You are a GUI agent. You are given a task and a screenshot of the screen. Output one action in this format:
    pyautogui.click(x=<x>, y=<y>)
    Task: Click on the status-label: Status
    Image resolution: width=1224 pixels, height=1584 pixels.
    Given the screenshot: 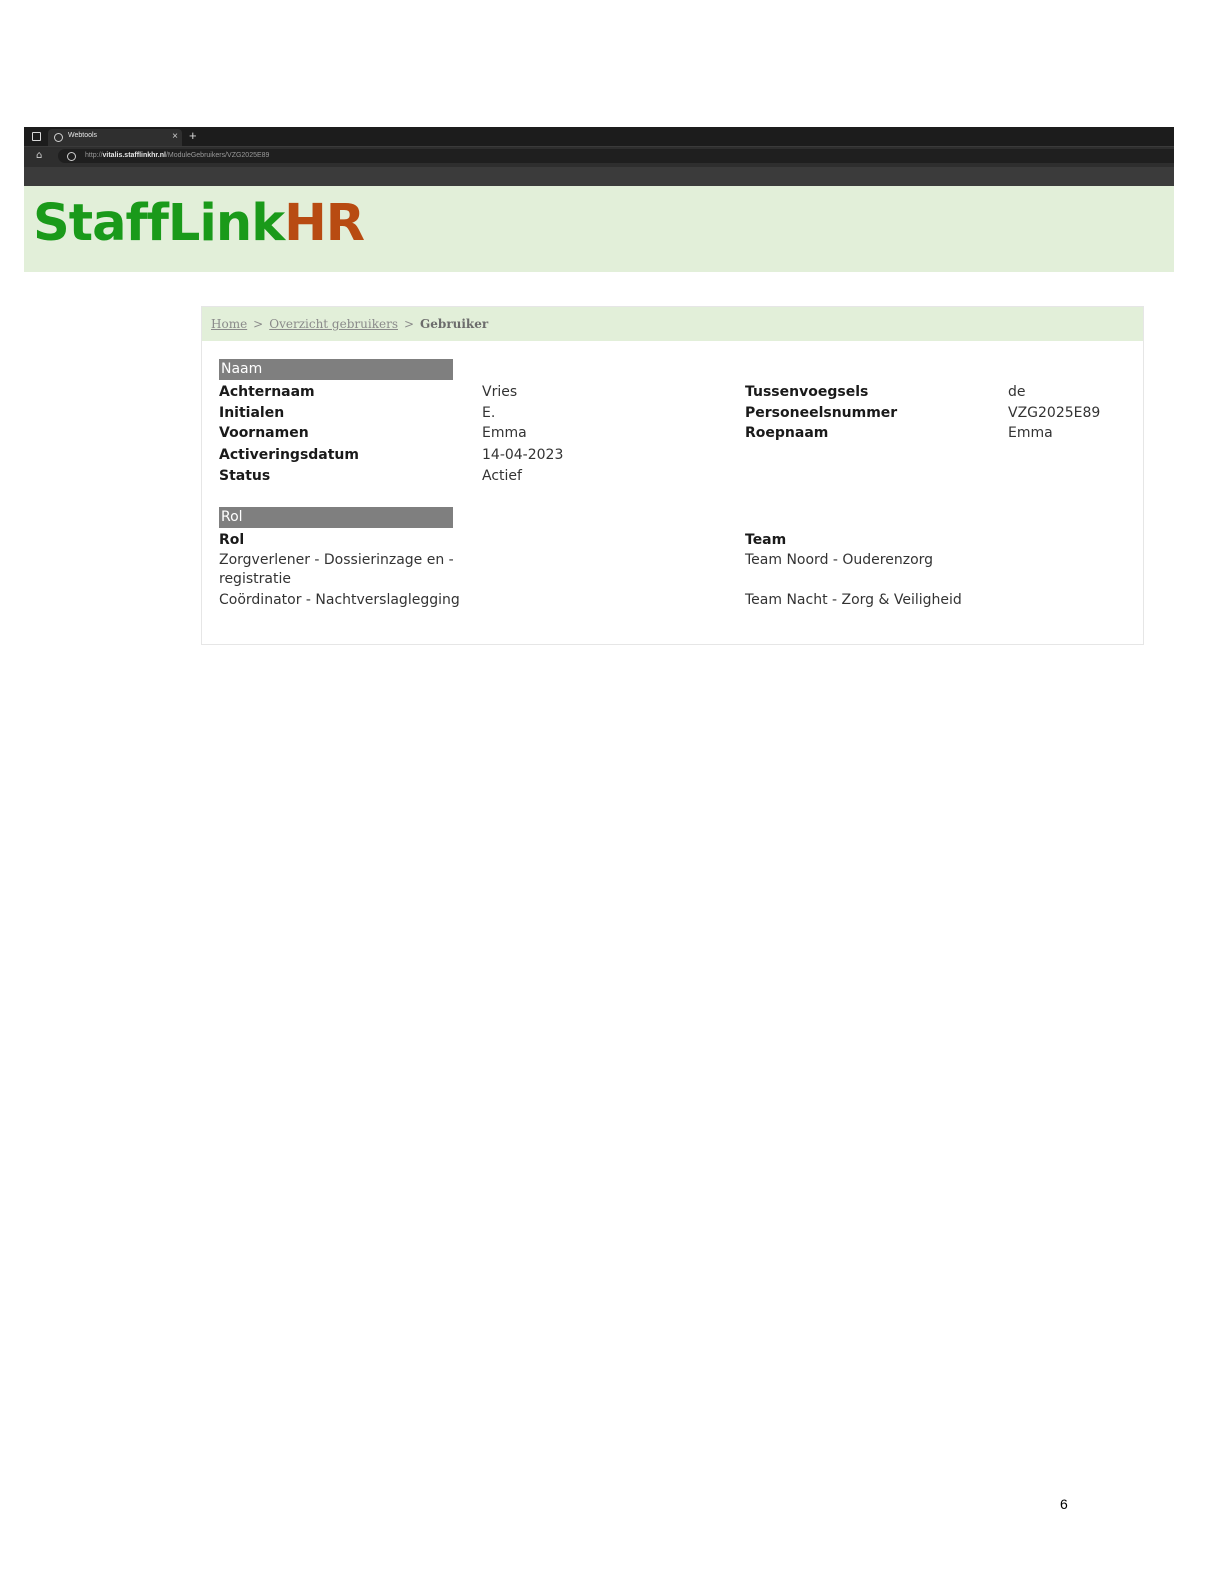 What is the action you would take?
    pyautogui.click(x=245, y=476)
    